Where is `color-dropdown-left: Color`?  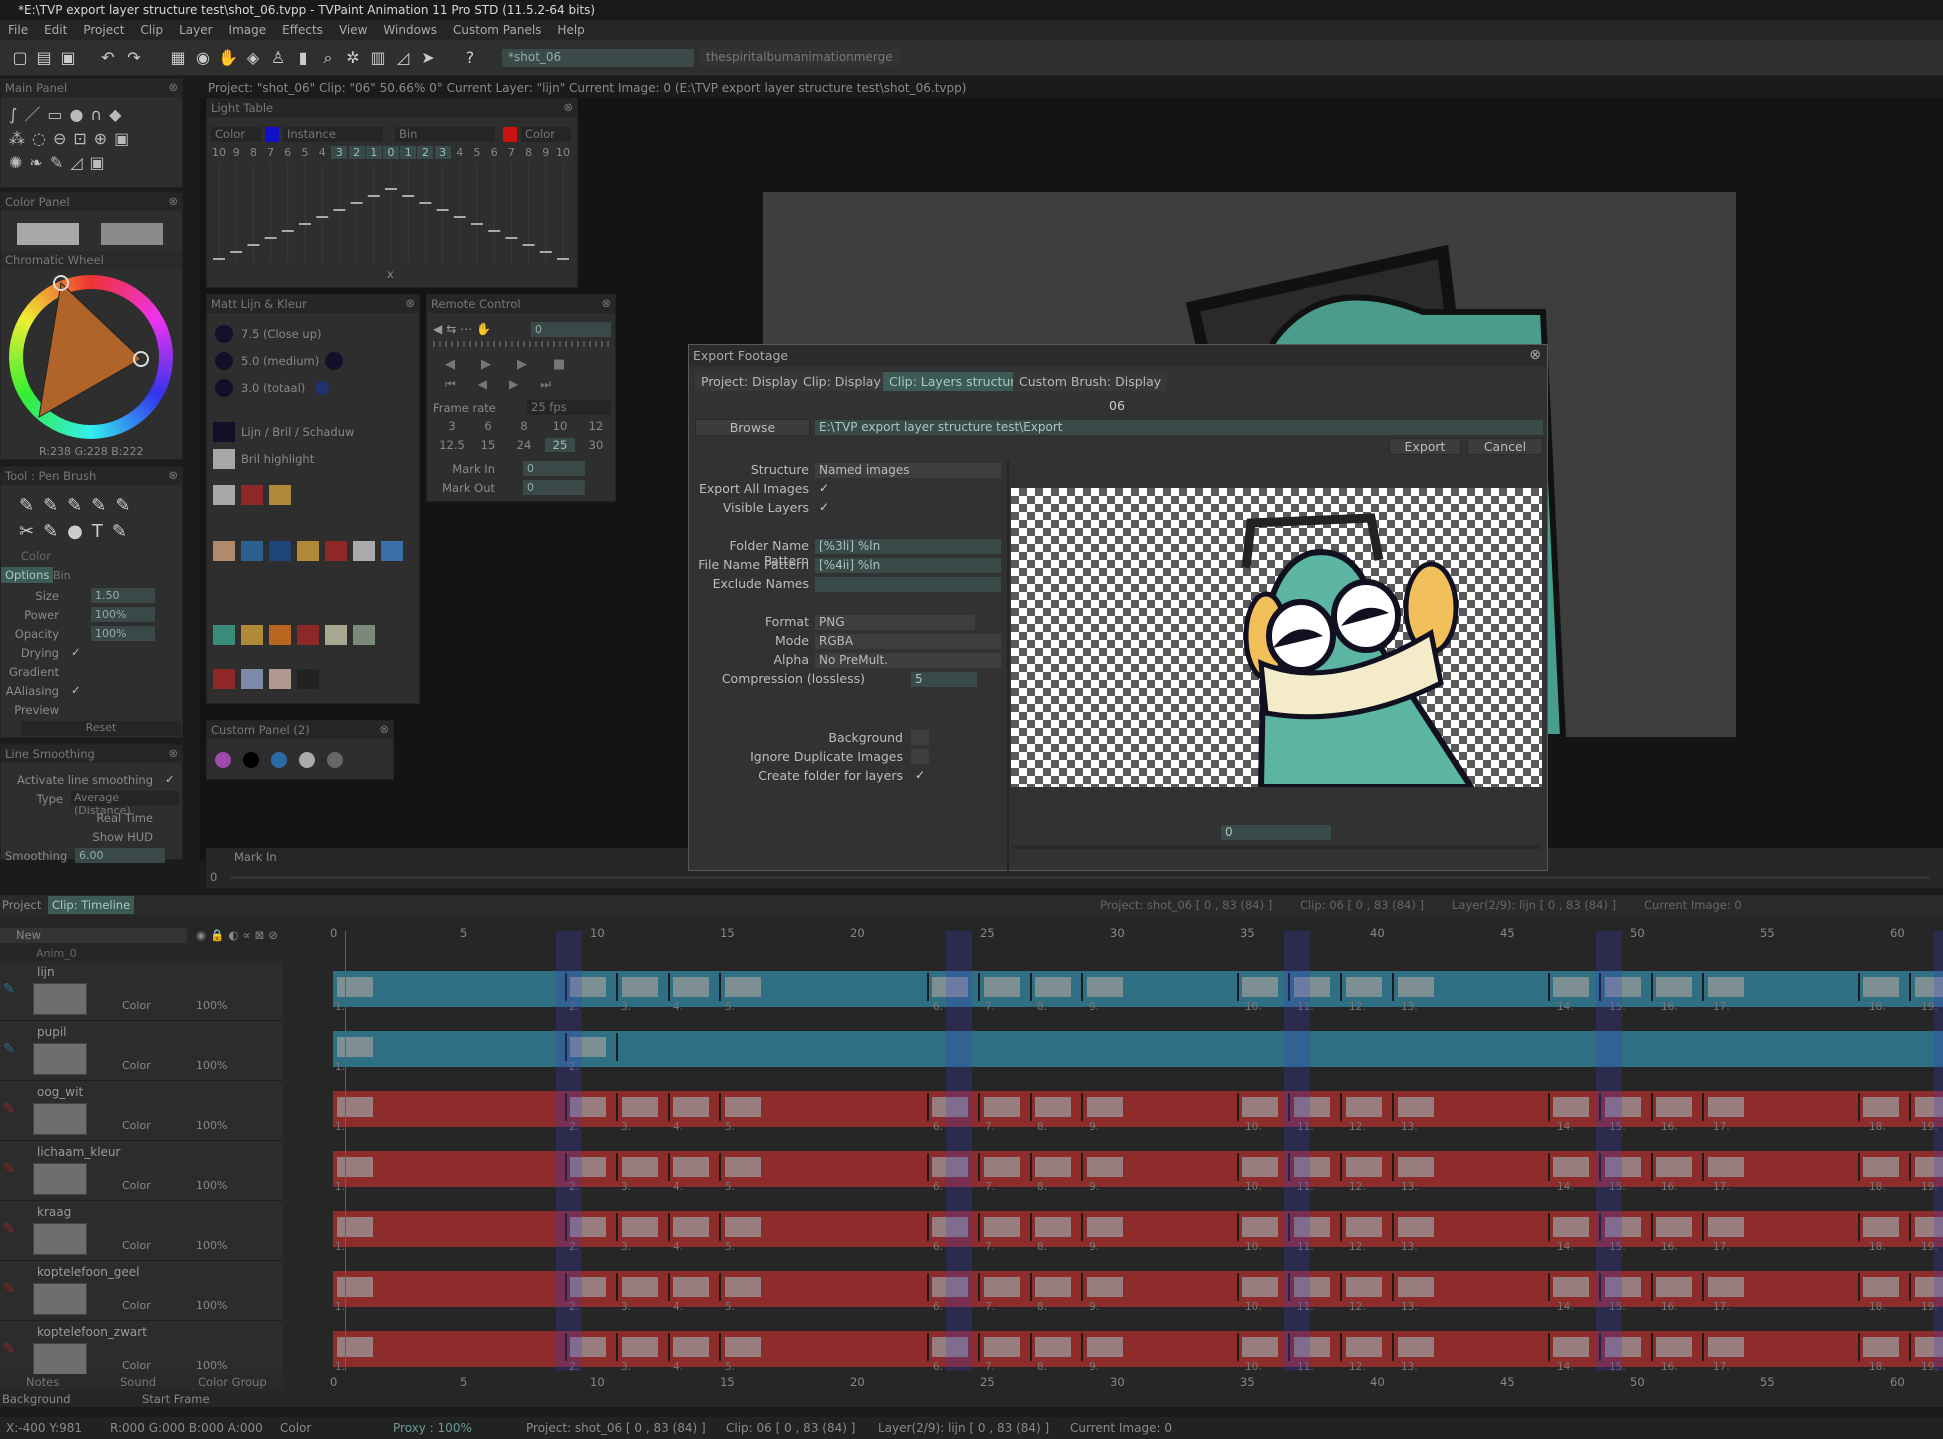
color-dropdown-left: Color is located at coordinates (236, 134).